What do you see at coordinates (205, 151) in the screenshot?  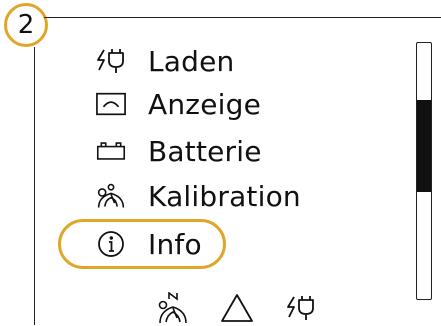 I see `menu-item-label: Batterie` at bounding box center [205, 151].